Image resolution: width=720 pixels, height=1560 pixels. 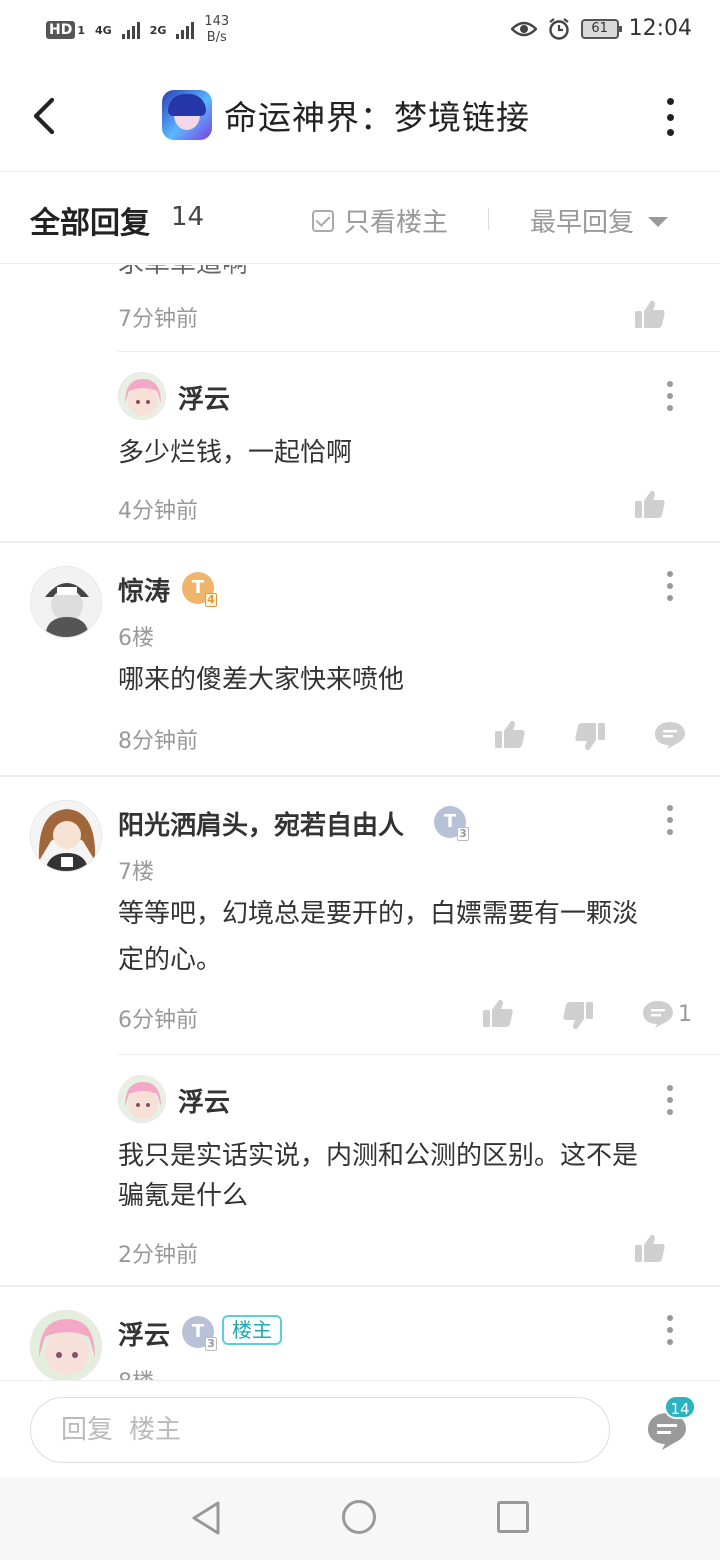 What do you see at coordinates (523, 28) in the screenshot?
I see `eye-icon` at bounding box center [523, 28].